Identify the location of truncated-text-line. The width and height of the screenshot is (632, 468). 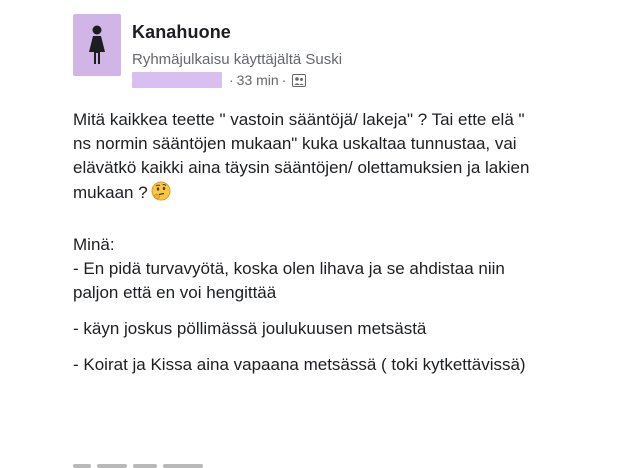
(148, 463).